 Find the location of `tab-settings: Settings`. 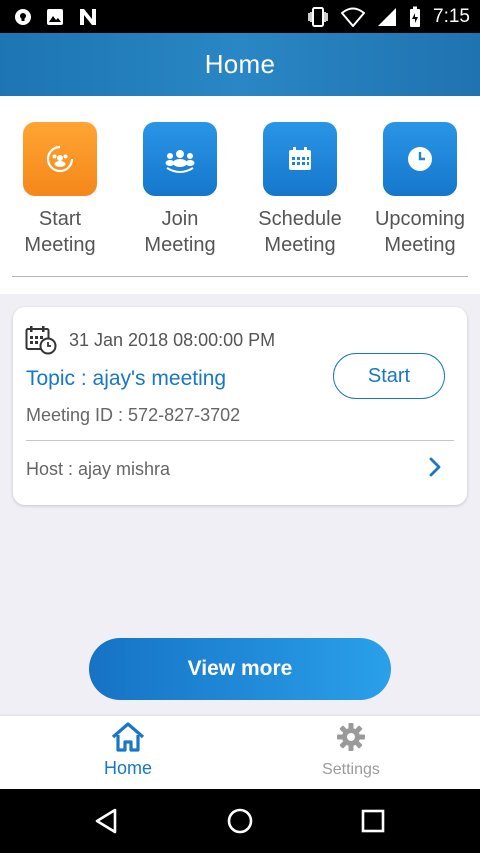

tab-settings: Settings is located at coordinates (351, 750).